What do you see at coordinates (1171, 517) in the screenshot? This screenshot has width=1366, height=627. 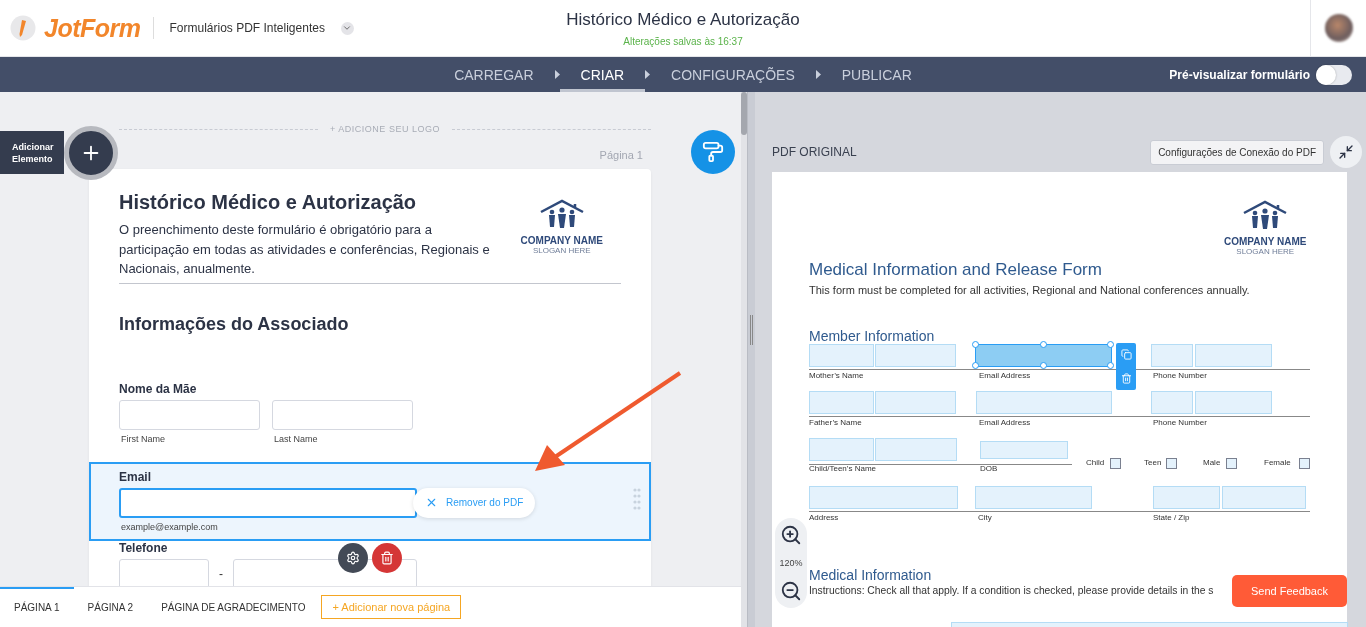 I see `pdf-field-label: State / Zip` at bounding box center [1171, 517].